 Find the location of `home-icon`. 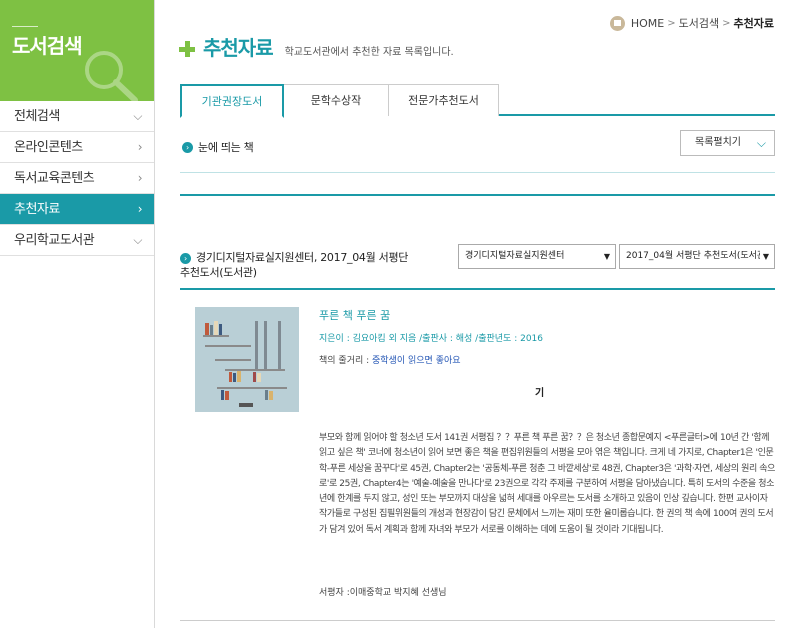

home-icon is located at coordinates (617, 23).